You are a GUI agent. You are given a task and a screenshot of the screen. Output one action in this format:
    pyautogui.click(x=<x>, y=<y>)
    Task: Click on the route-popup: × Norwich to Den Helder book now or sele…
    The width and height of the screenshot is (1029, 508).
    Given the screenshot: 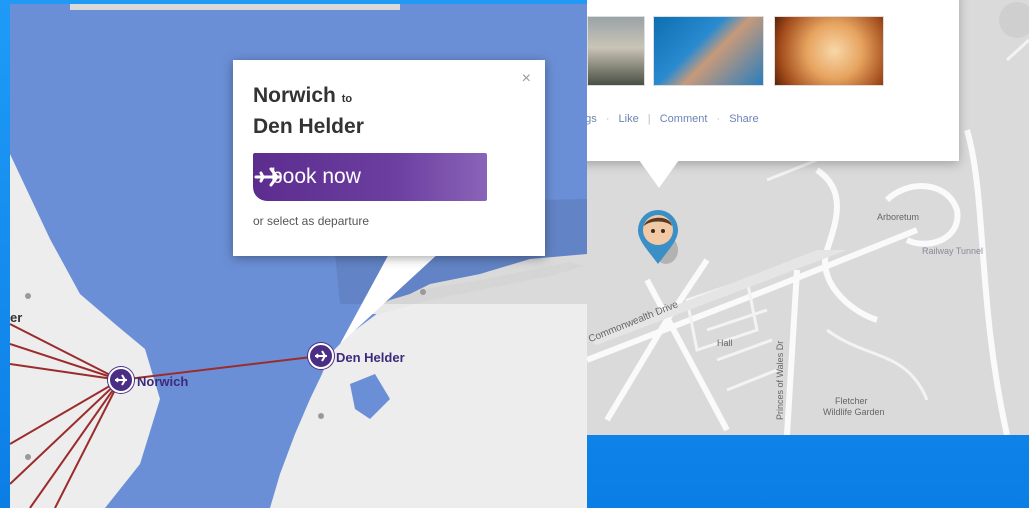 What is the action you would take?
    pyautogui.click(x=389, y=158)
    